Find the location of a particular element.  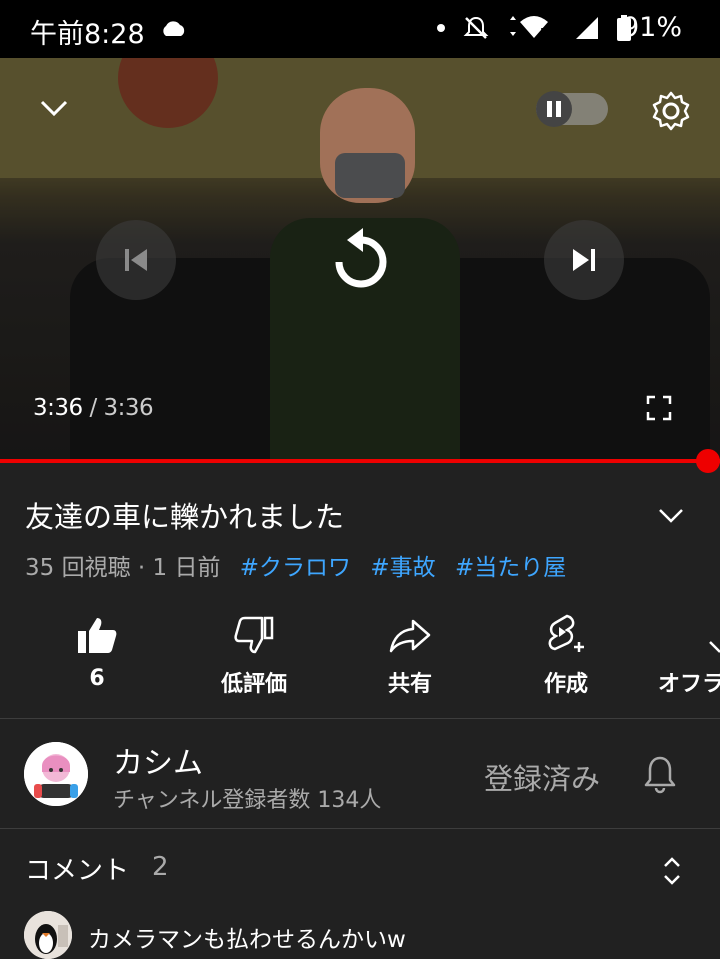

replay-icon is located at coordinates (361, 258).